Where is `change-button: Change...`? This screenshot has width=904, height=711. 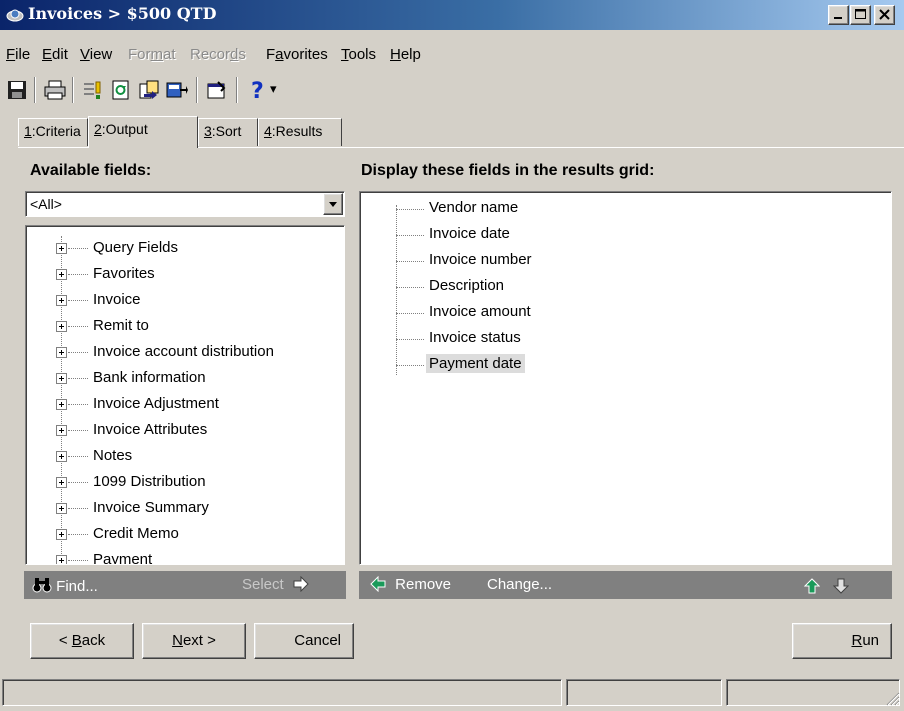 change-button: Change... is located at coordinates (519, 584).